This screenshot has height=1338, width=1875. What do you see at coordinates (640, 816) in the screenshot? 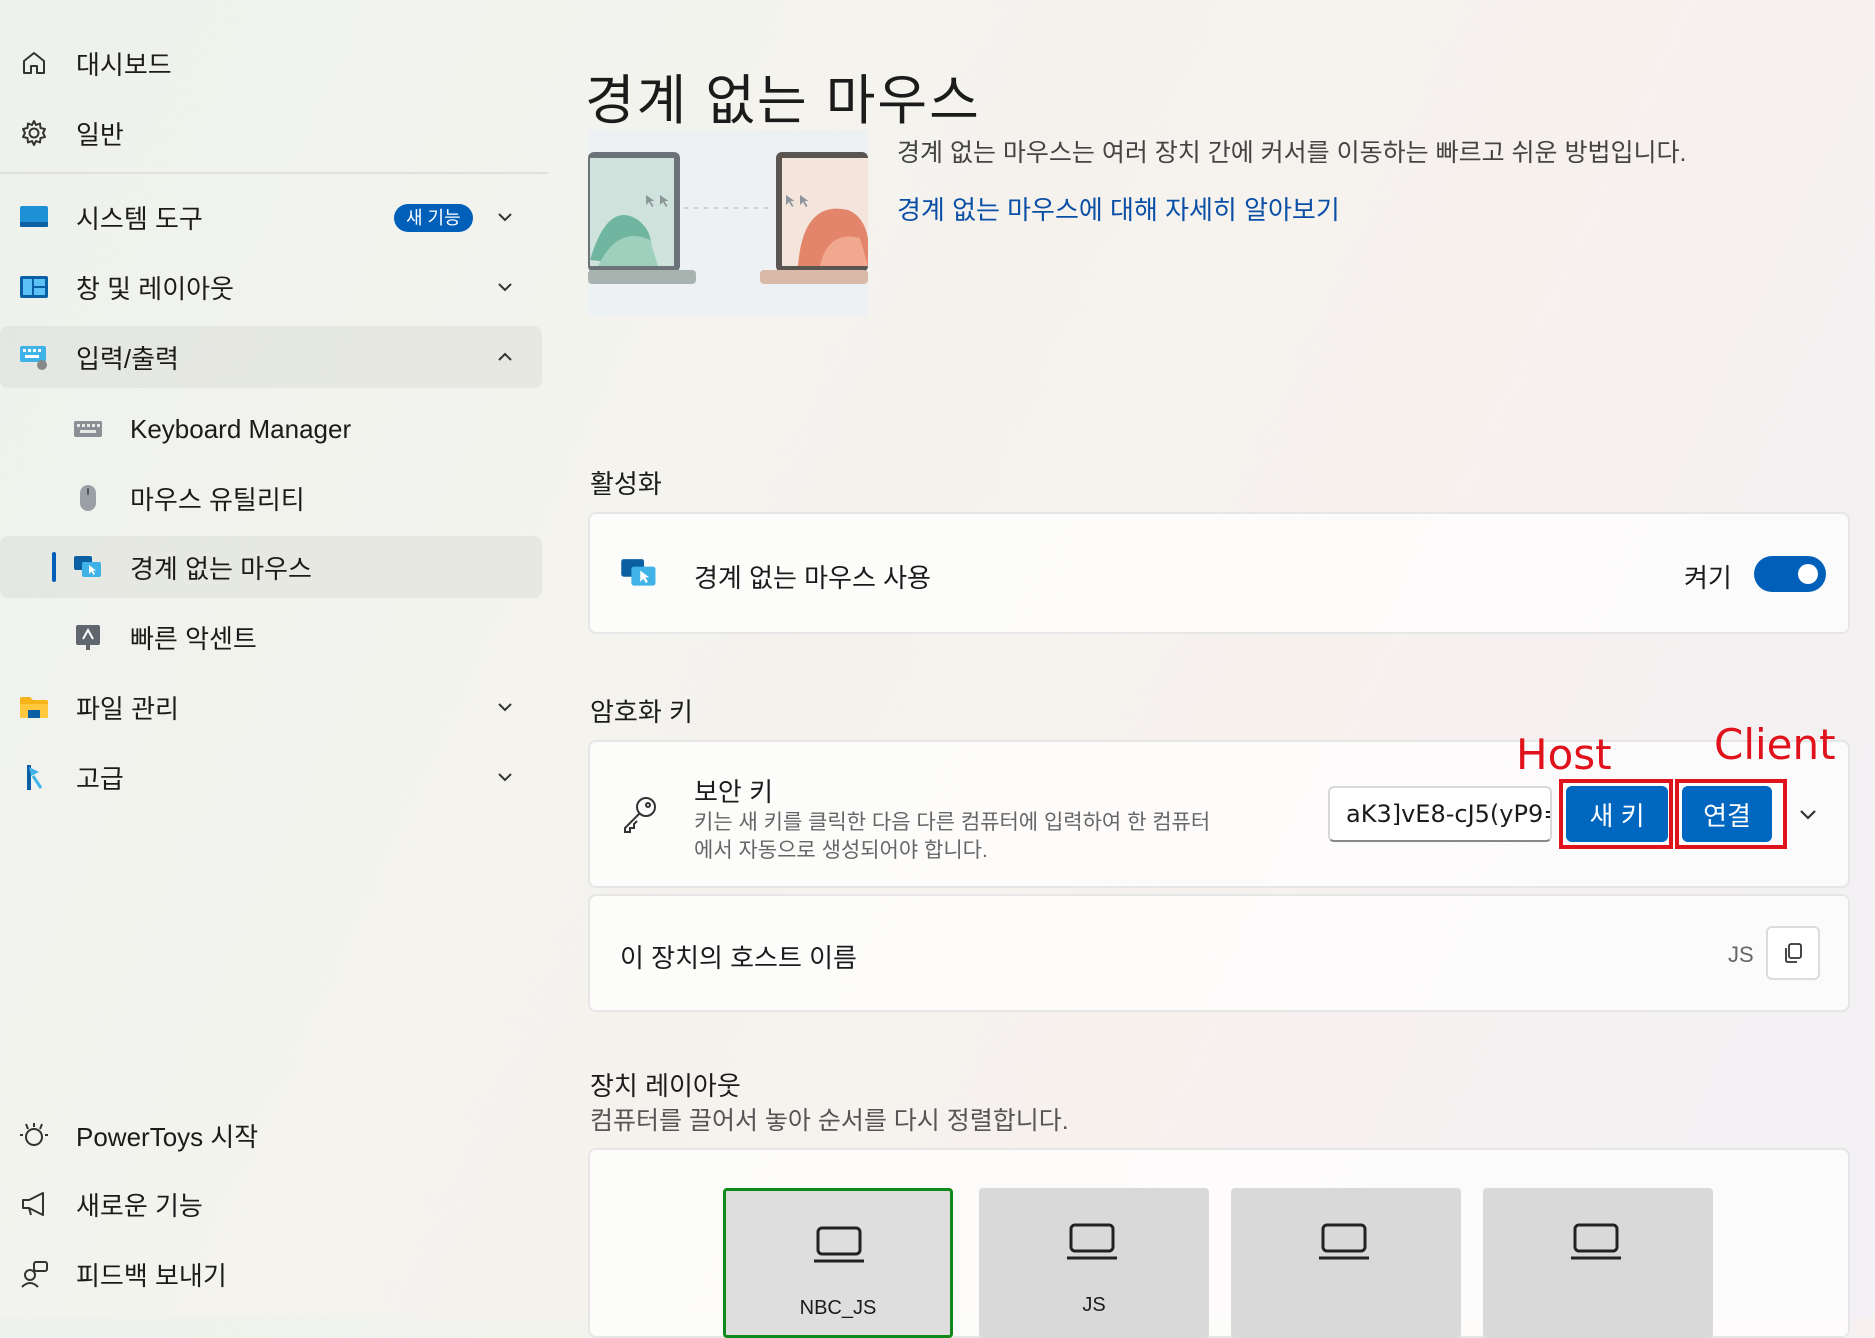
I see `key-icon` at bounding box center [640, 816].